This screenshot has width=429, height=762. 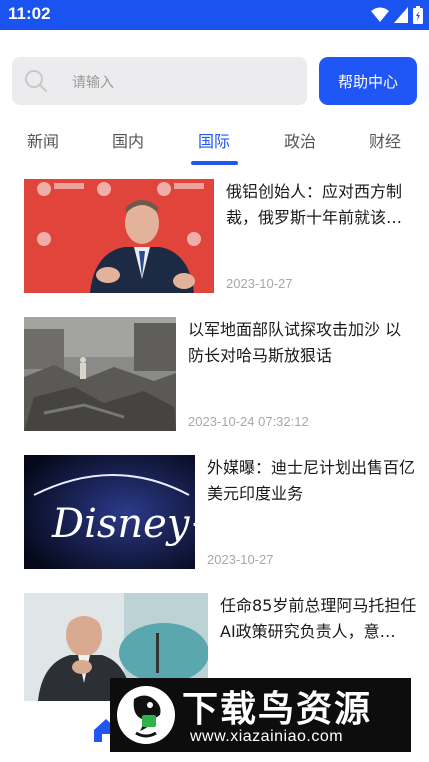 I want to click on tab-international: 国际, so click(x=214, y=139).